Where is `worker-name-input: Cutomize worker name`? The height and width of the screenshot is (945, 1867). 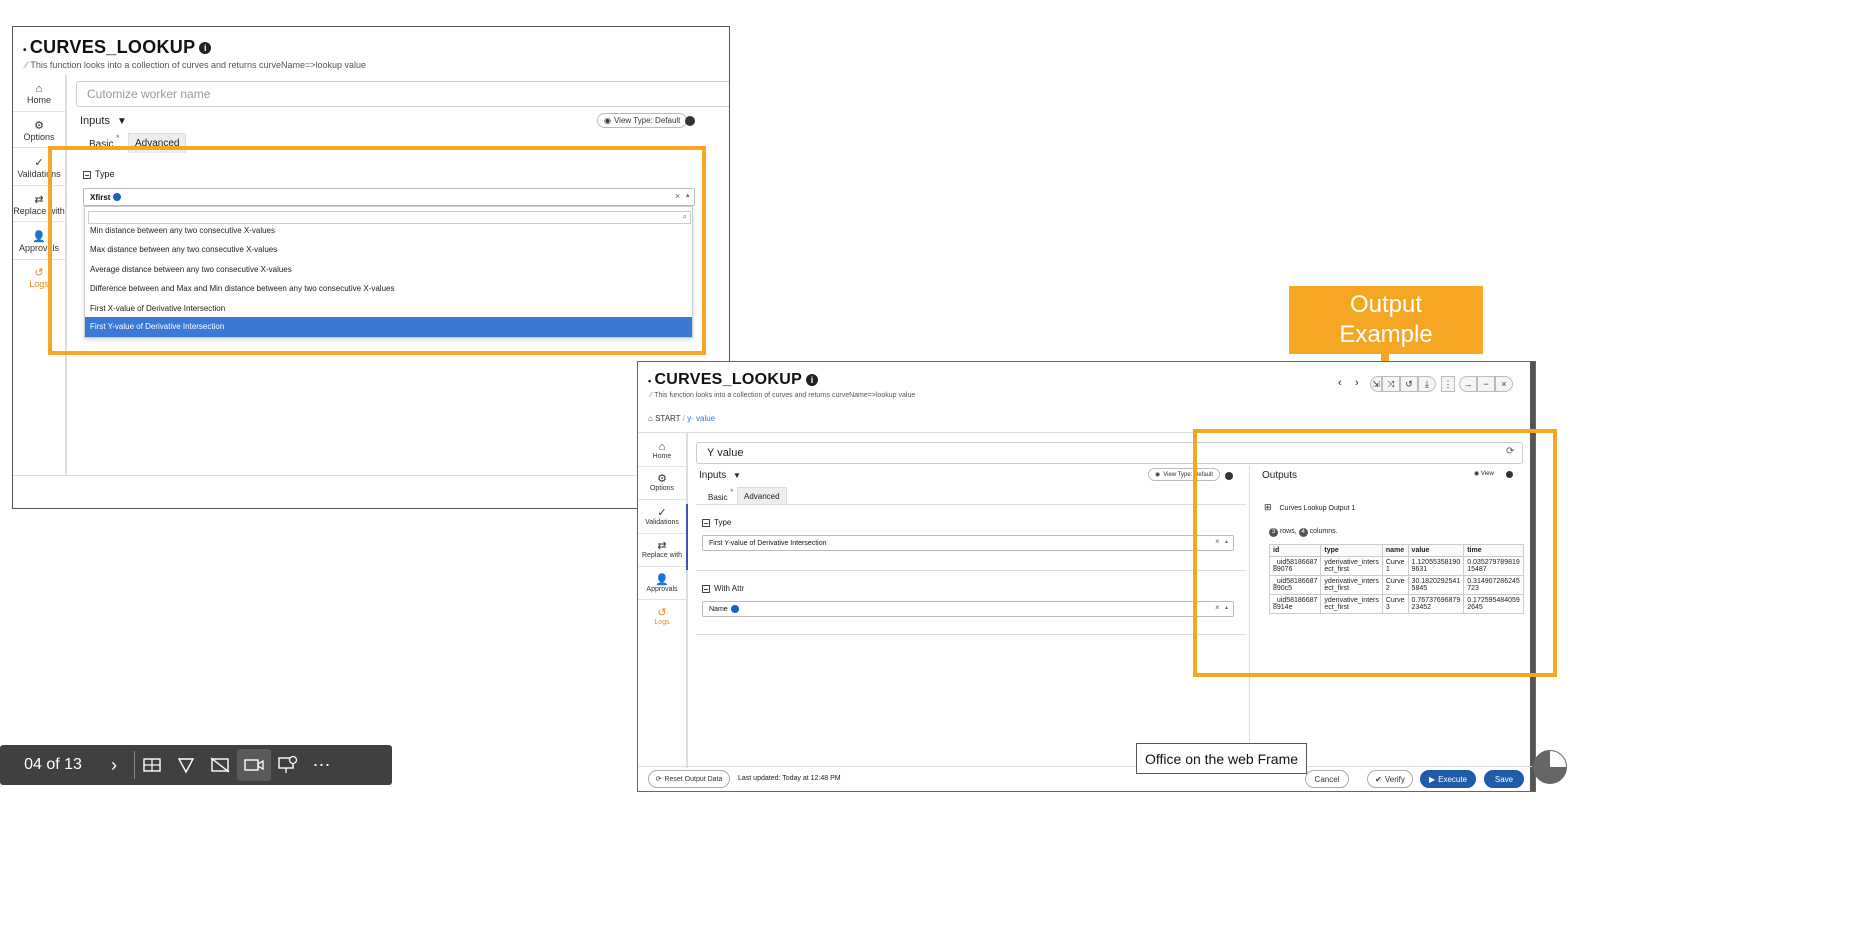 worker-name-input: Cutomize worker name is located at coordinates (402, 94).